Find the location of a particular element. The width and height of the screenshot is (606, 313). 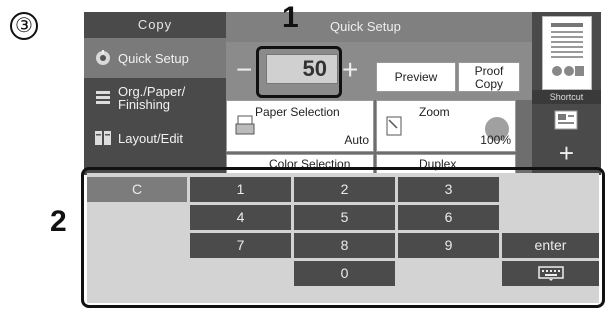

nav-item-label: Quick Setup is located at coordinates (153, 58).